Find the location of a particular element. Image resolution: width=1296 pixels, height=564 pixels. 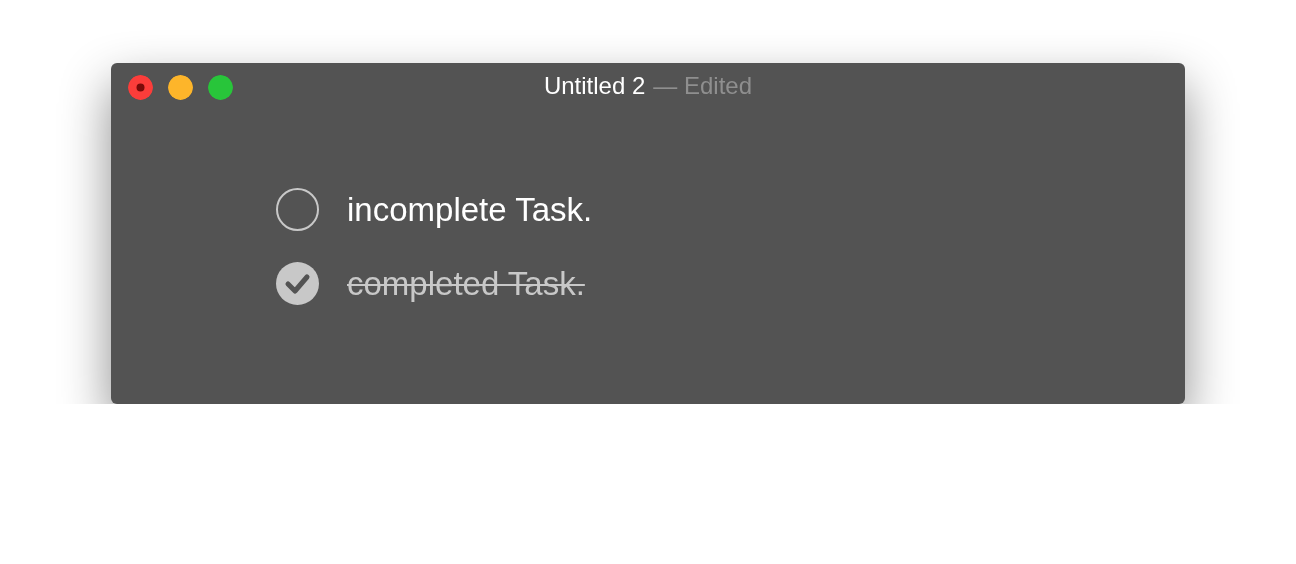

window-title: Untitled 2 is located at coordinates (594, 86).